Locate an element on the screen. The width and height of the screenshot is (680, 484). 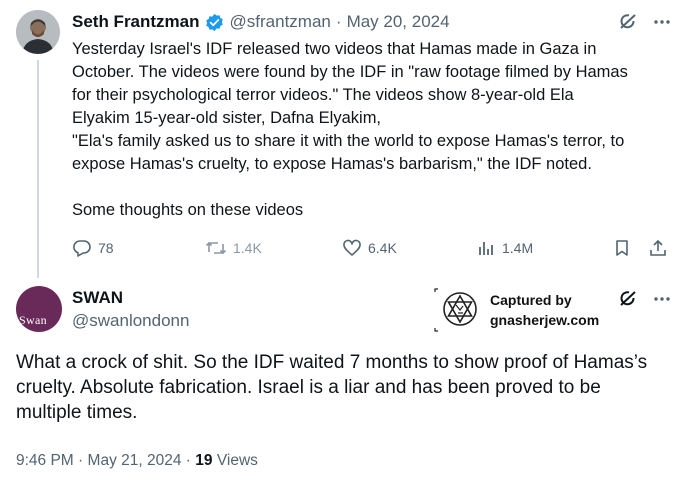
bookmark-button is located at coordinates (622, 248).